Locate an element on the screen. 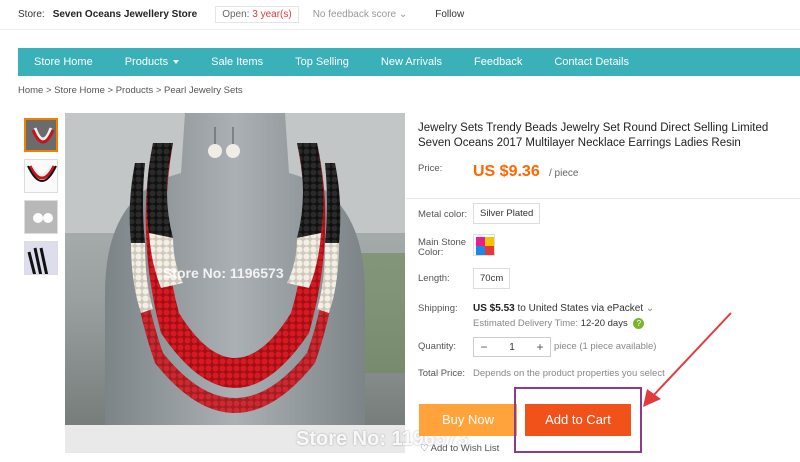 The height and width of the screenshot is (462, 800). shipping-label: Shipping: is located at coordinates (438, 308).